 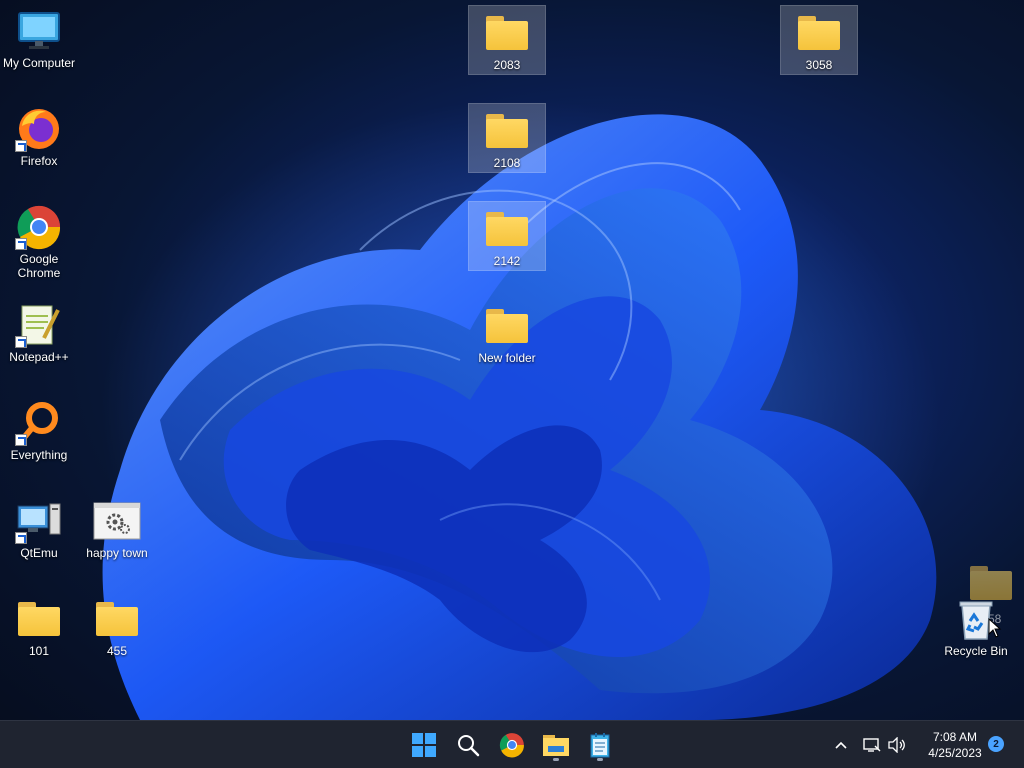 I want to click on my-computer-shortcut: My Computer, so click(x=39, y=39).